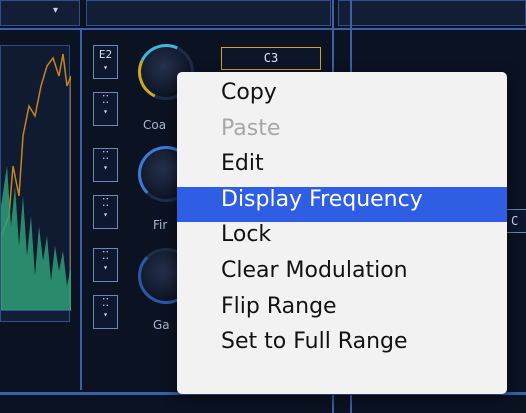 This screenshot has height=413, width=526. I want to click on coarse-knob-label: Coa, so click(155, 125).